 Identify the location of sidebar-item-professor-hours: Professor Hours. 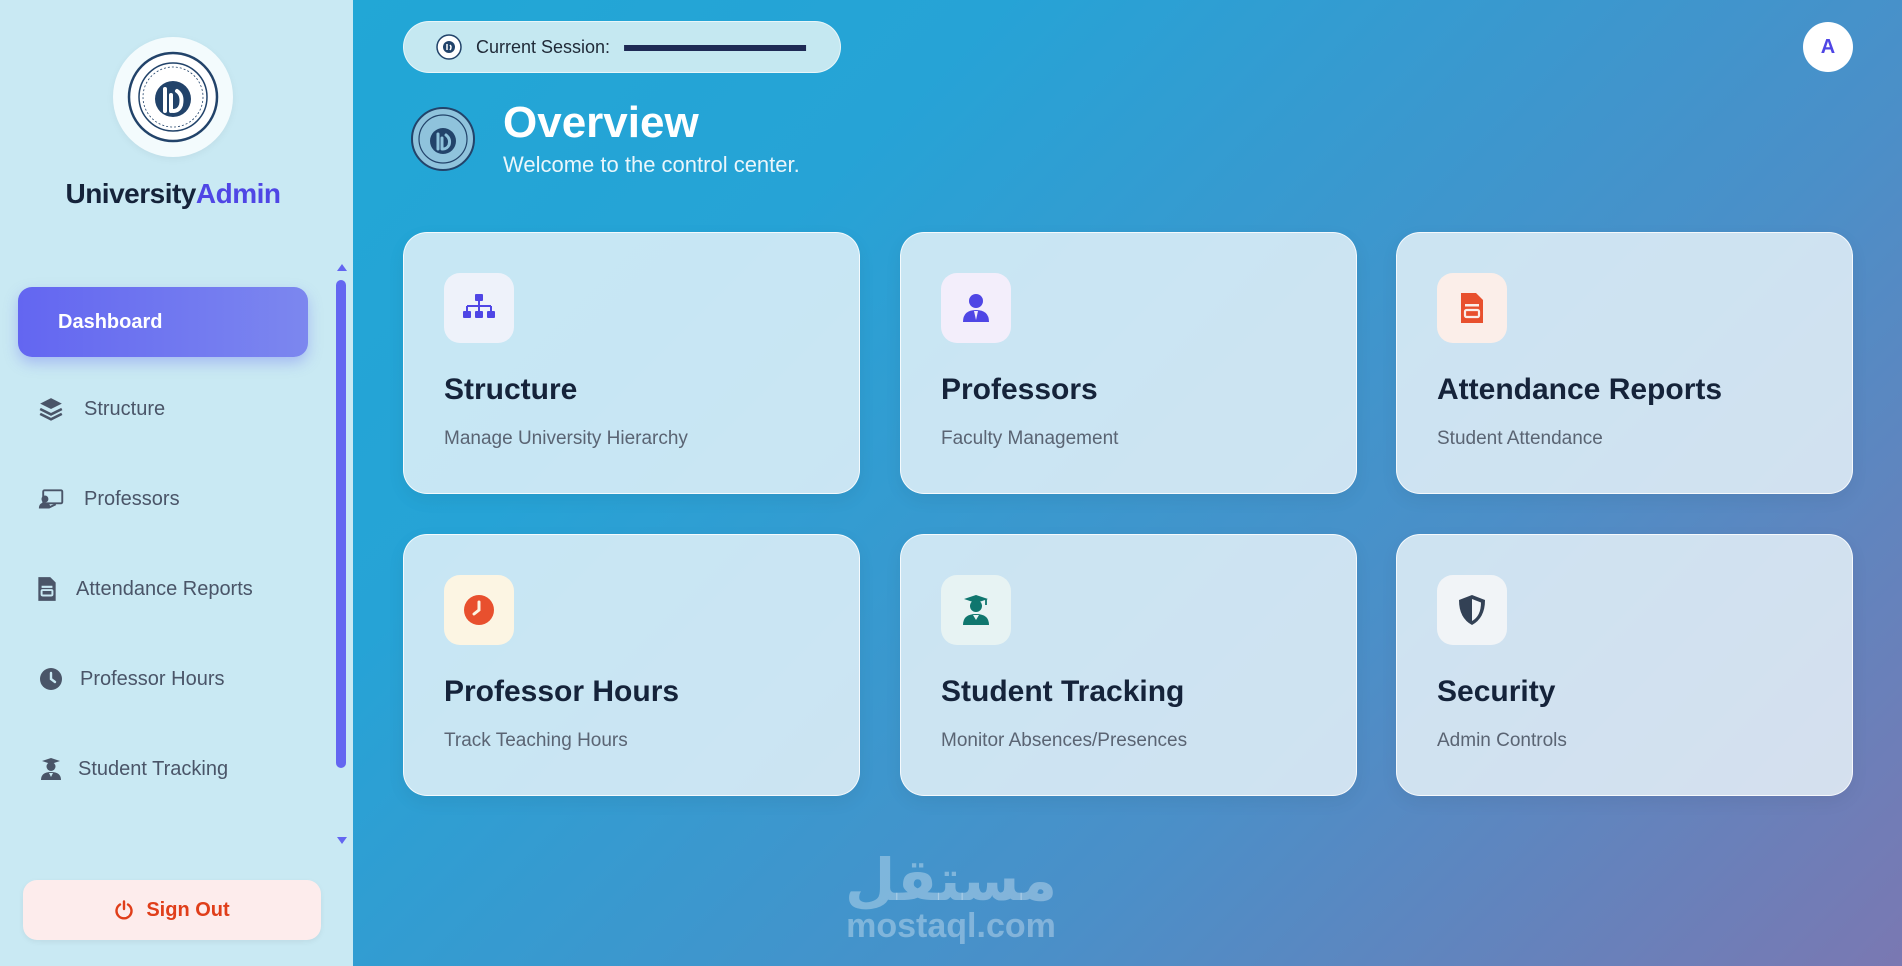
(163, 679).